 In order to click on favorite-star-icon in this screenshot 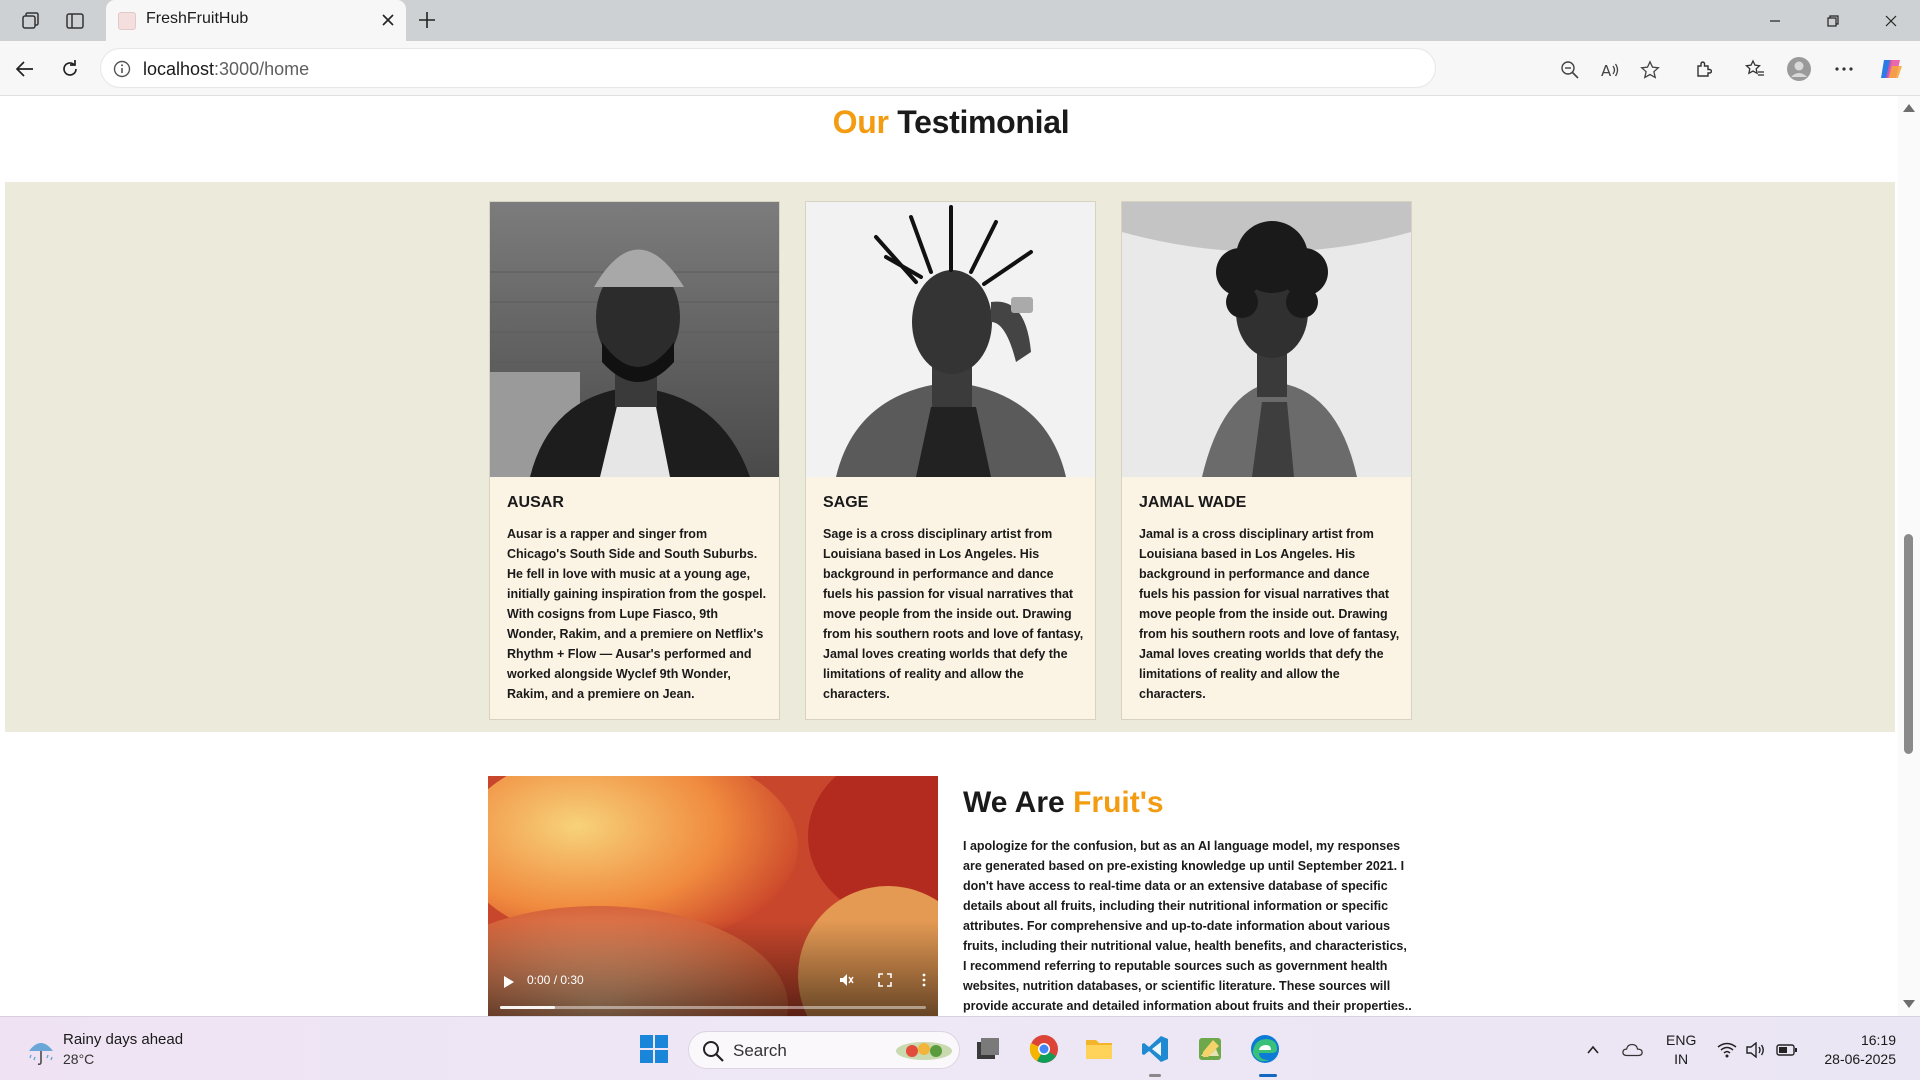, I will do `click(1650, 70)`.